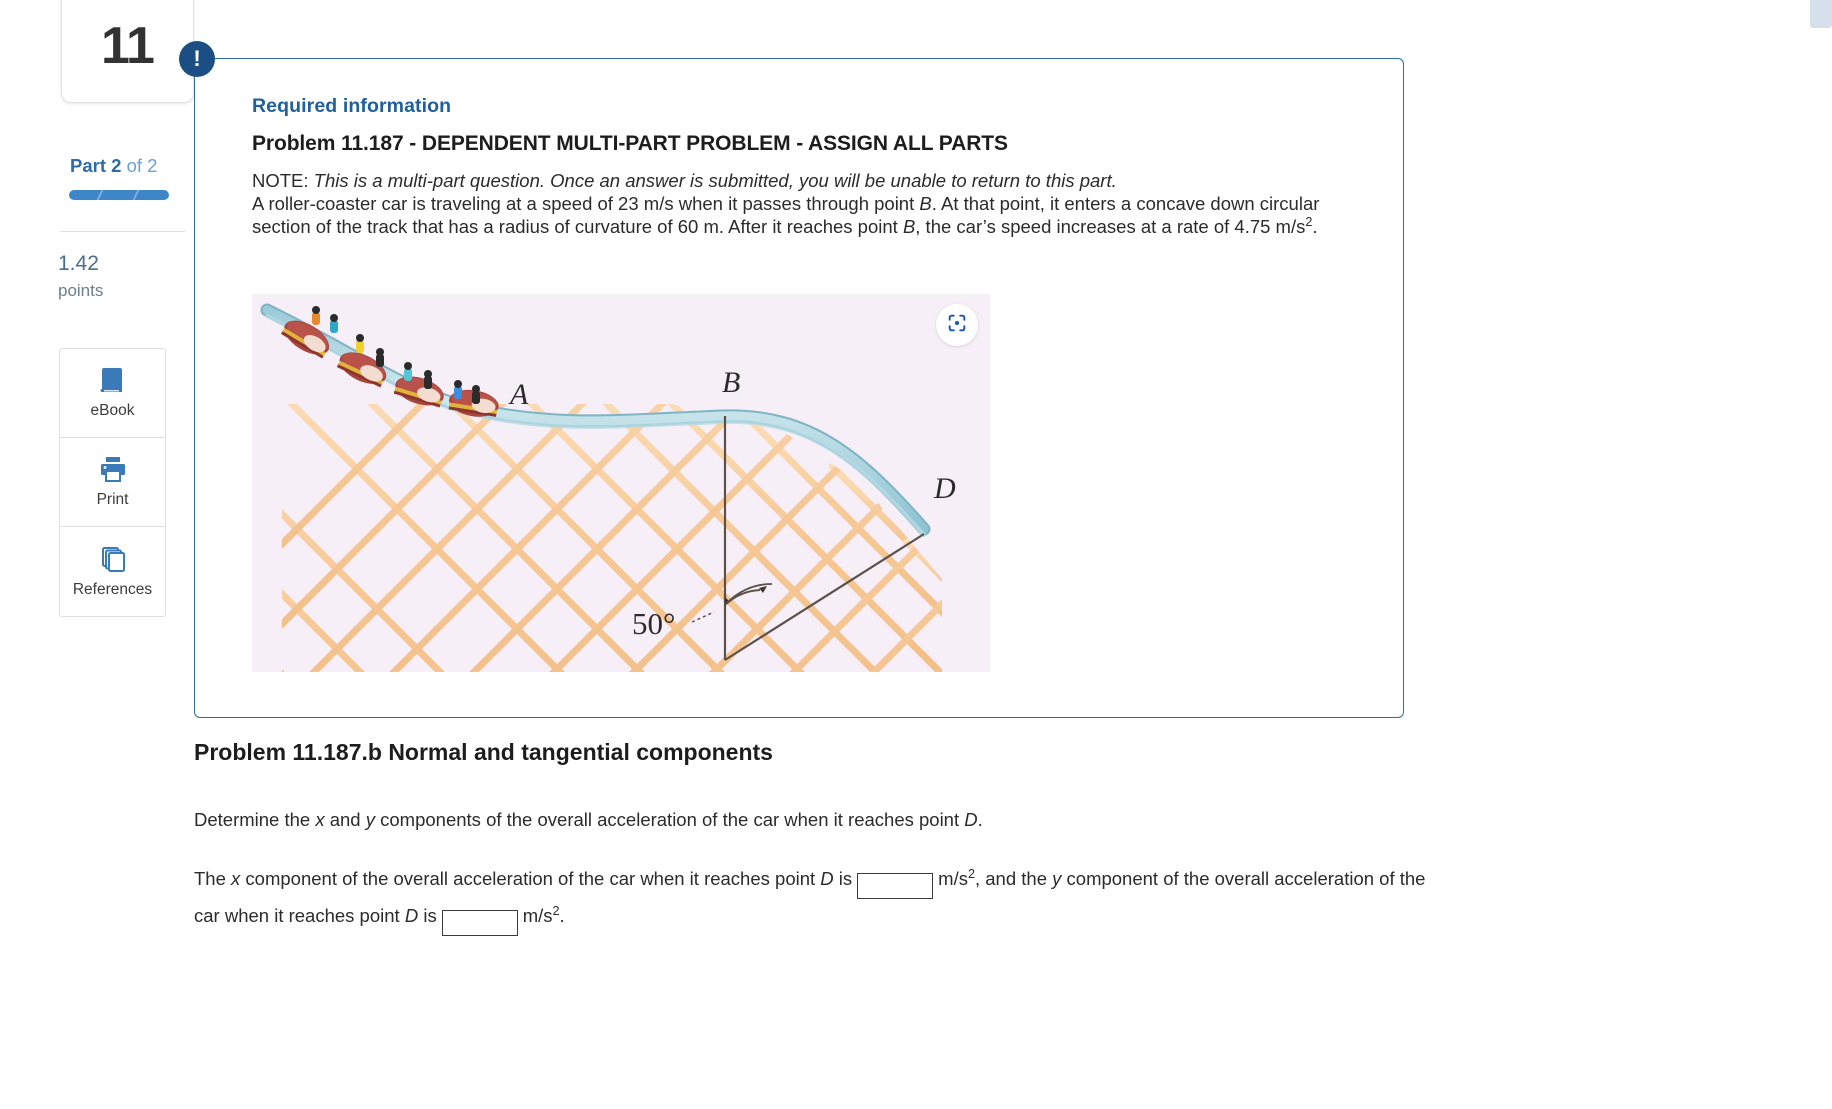 The image size is (1832, 1109). I want to click on print-label: Print, so click(112, 499).